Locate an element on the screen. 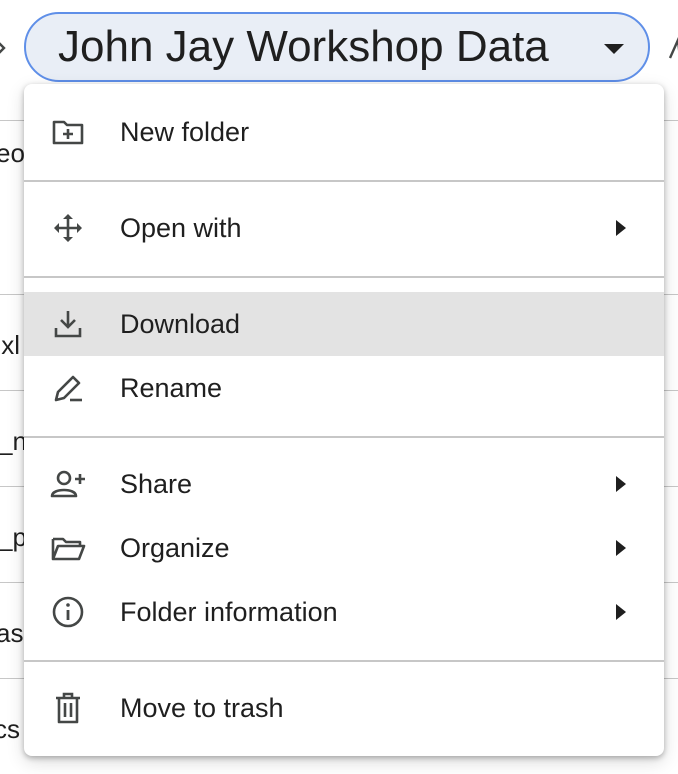 The image size is (678, 774). new-folder-icon is located at coordinates (68, 132).